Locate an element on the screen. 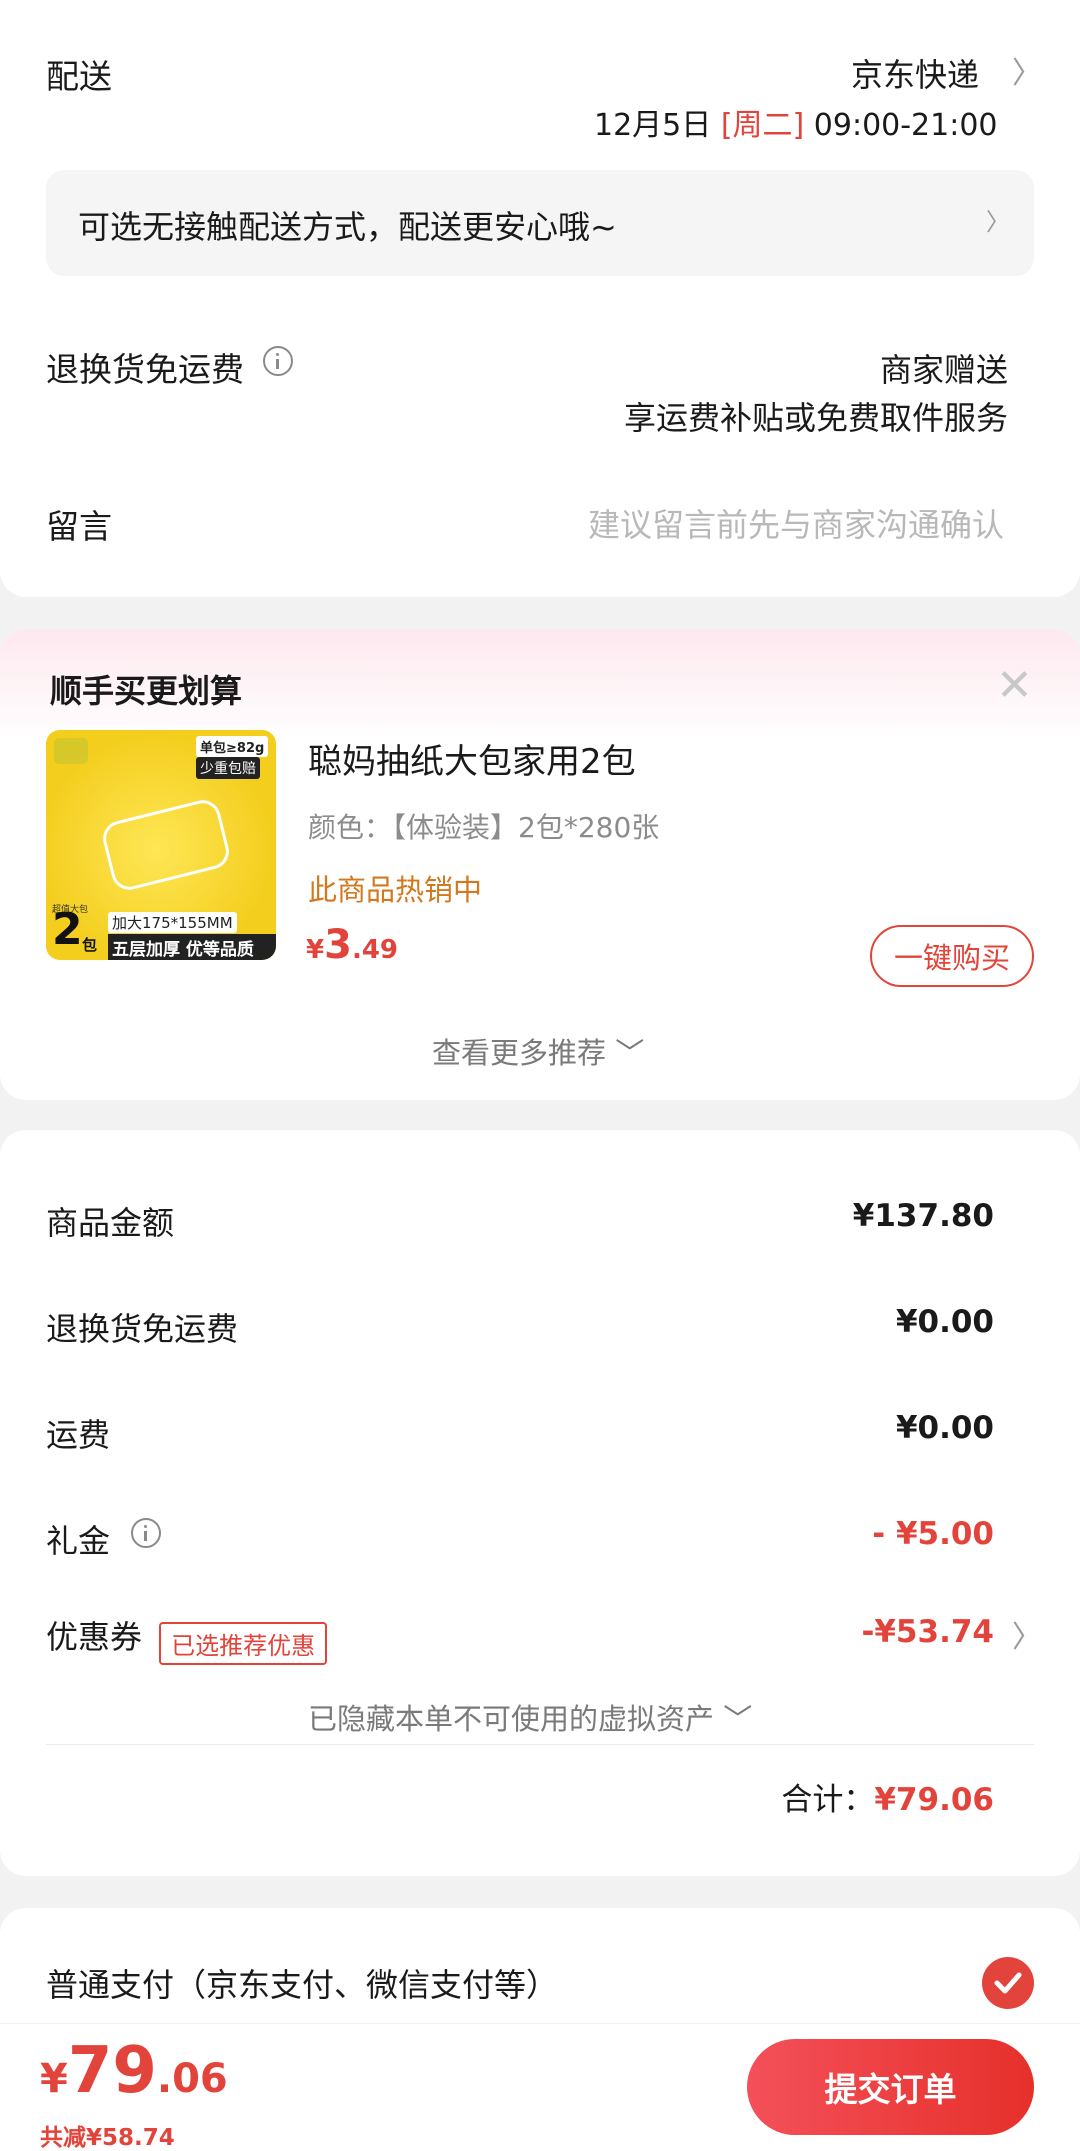 This screenshot has height=2151, width=1080. product-spec: 颜色：【体验装】2包*280张 is located at coordinates (483, 826).